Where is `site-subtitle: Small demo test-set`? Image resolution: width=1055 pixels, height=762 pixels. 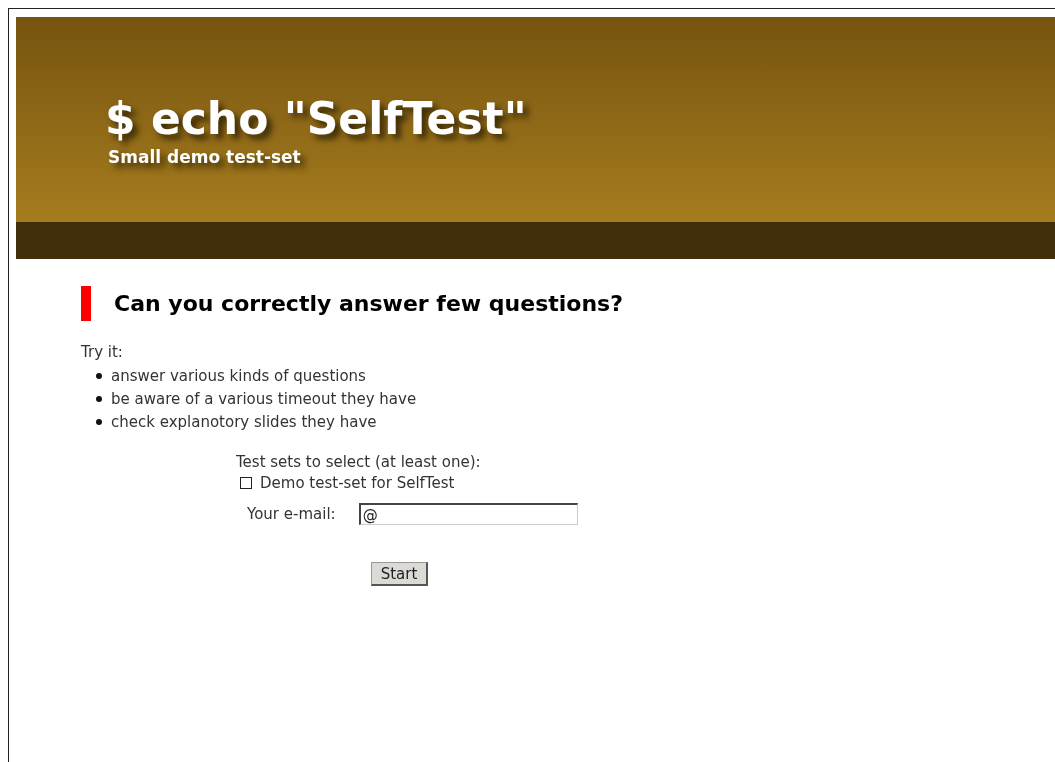
site-subtitle: Small demo test-set is located at coordinates (204, 157).